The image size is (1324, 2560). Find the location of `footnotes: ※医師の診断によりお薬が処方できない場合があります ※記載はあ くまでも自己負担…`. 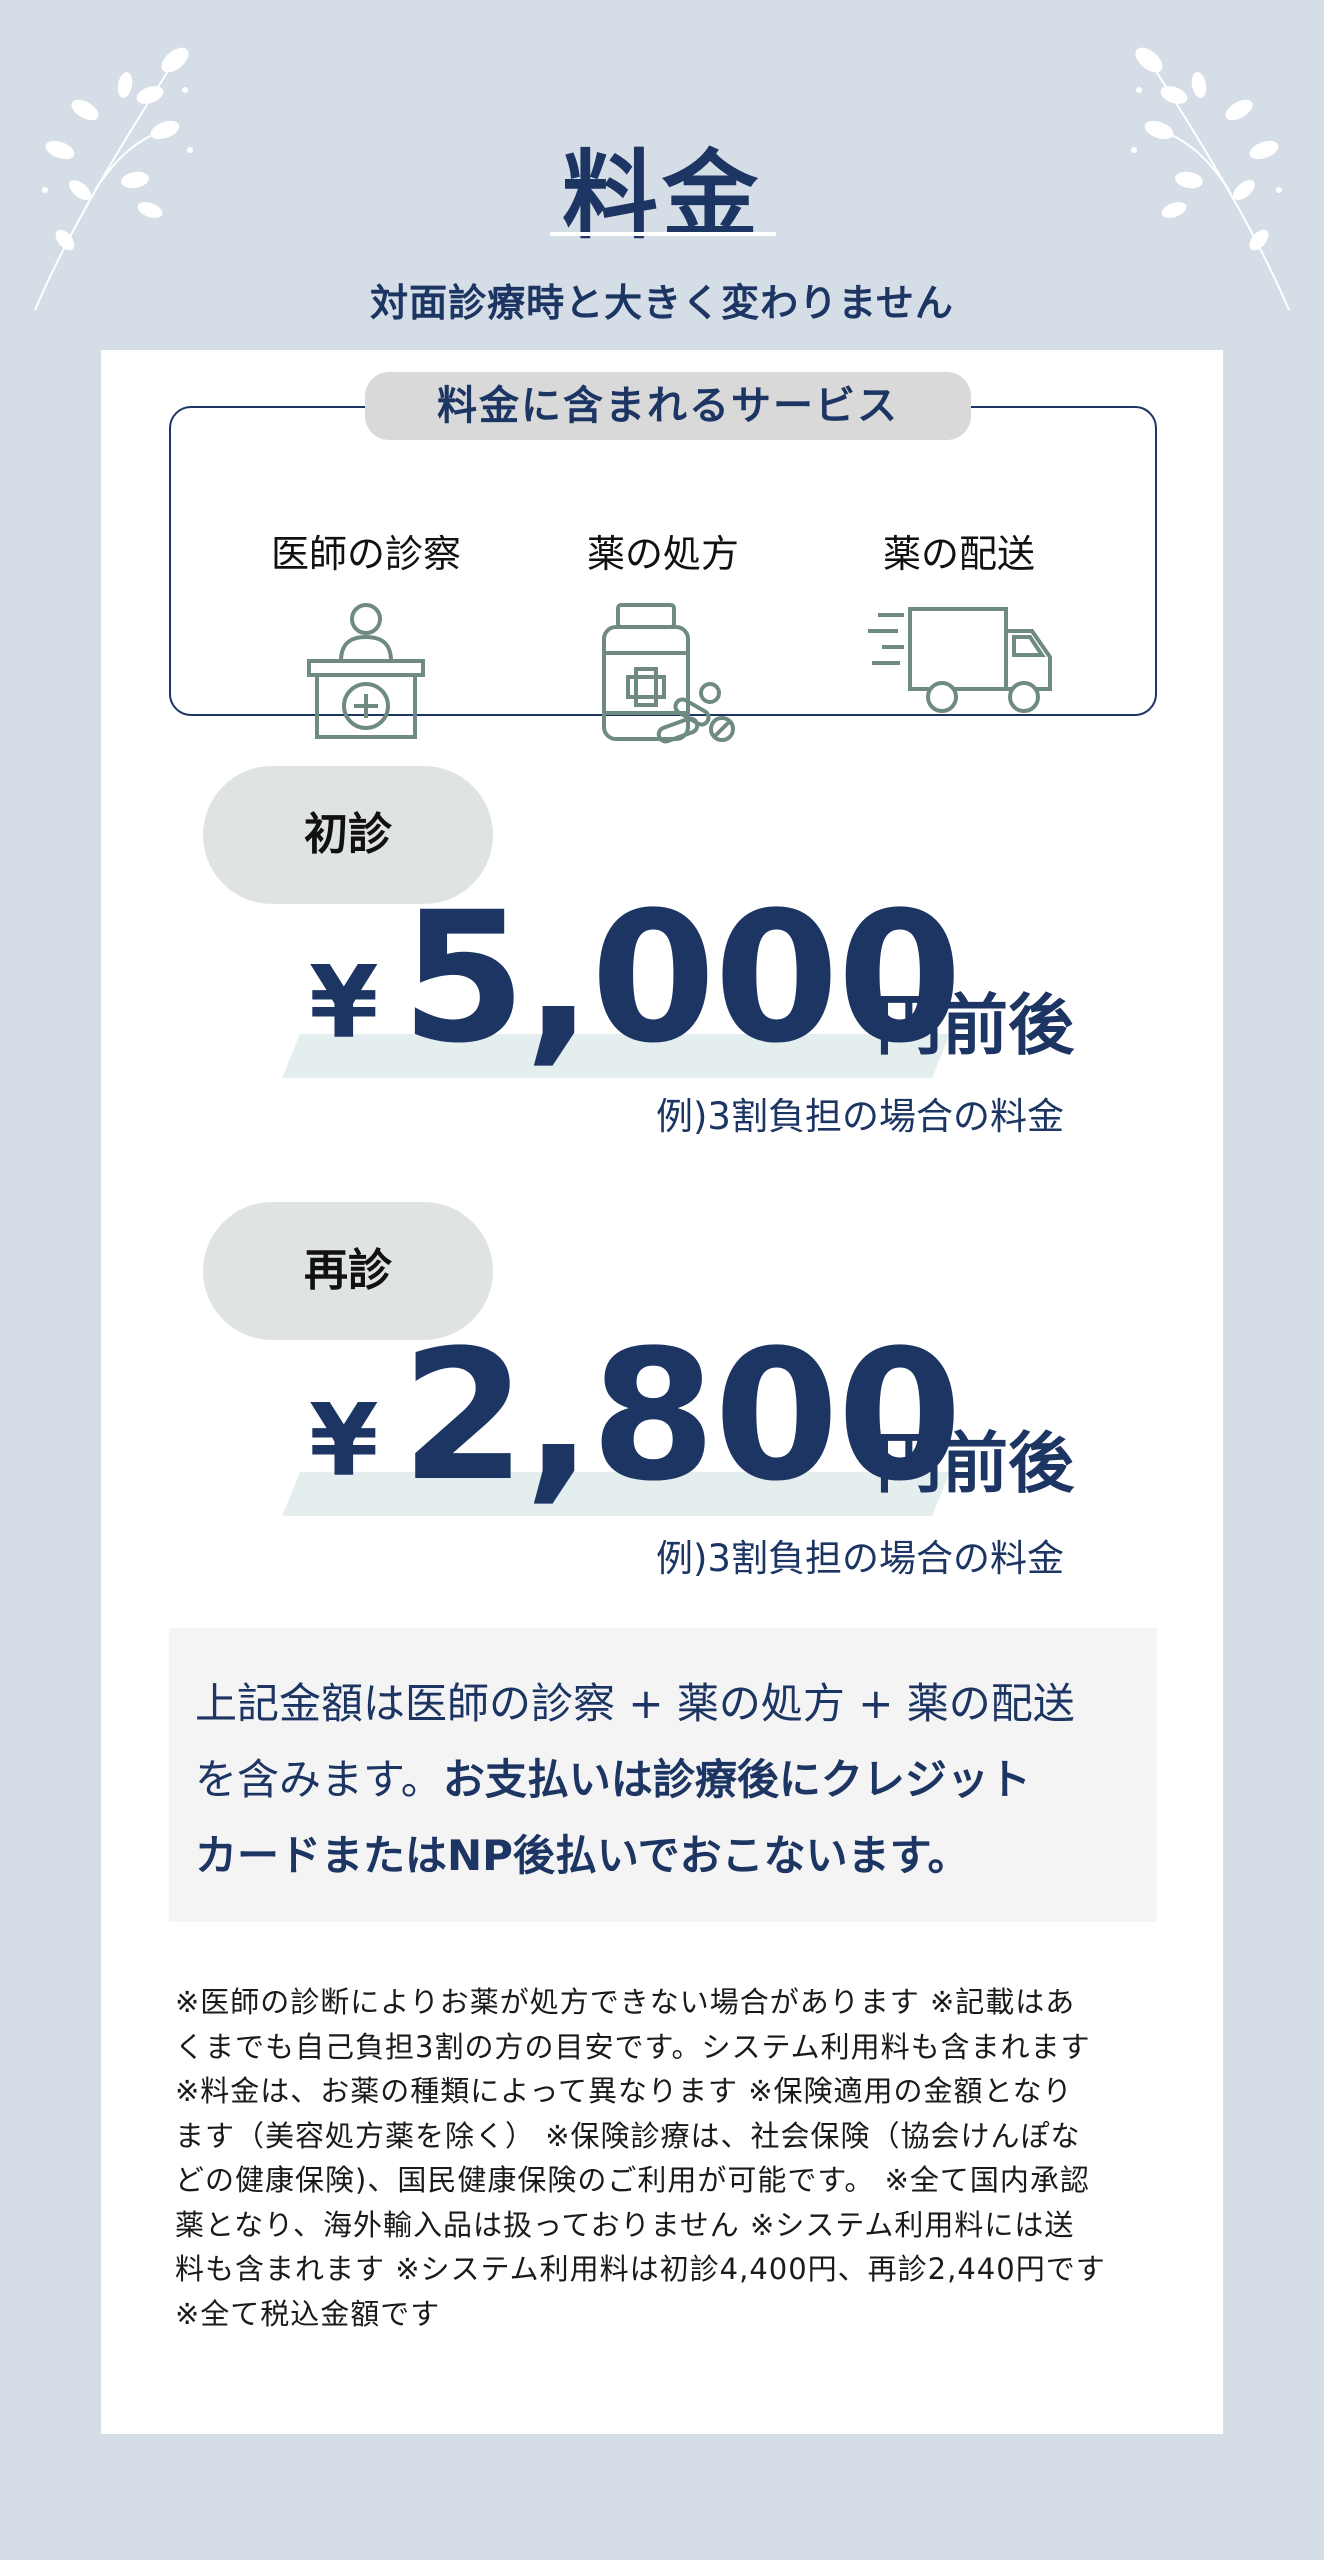

footnotes: ※医師の診断によりお薬が処方できない場合があります ※記載はあ くまでも自己負担… is located at coordinates (665, 2158).